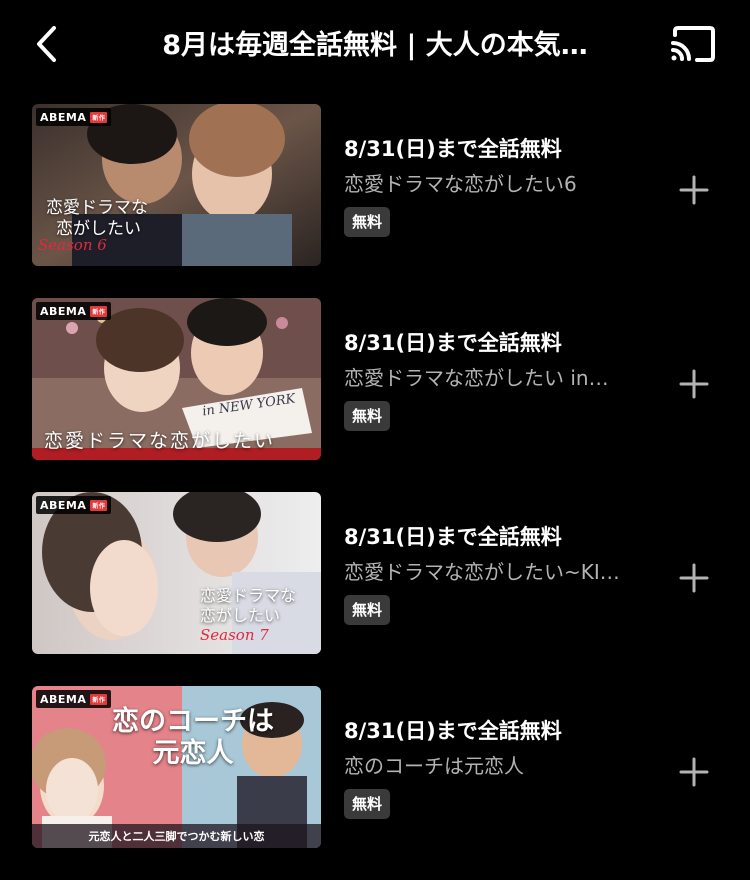 The image size is (750, 880). What do you see at coordinates (460, 184) in the screenshot?
I see `series-title: 恋愛ドラマな恋がしたい6` at bounding box center [460, 184].